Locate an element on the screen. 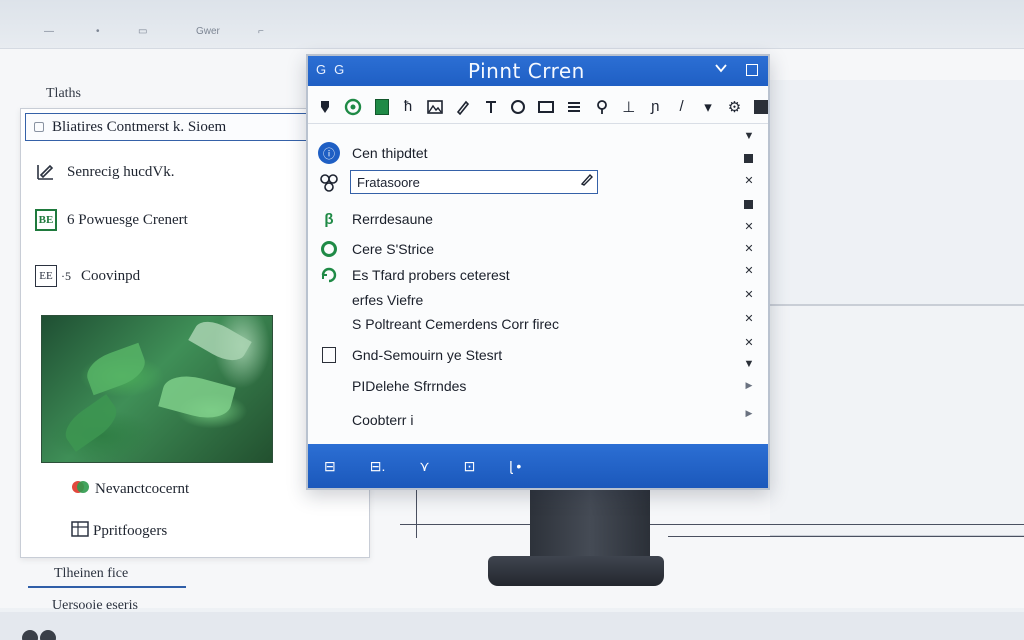  slash-icon: / is located at coordinates (681, 107).